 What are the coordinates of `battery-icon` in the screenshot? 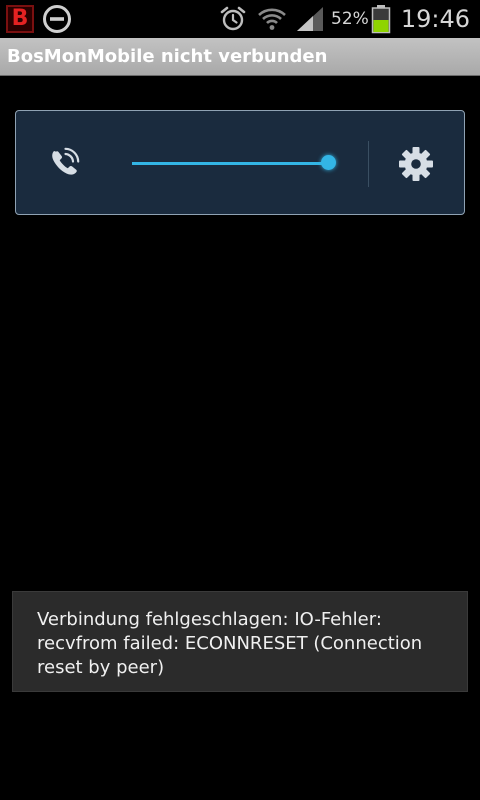 It's located at (381, 19).